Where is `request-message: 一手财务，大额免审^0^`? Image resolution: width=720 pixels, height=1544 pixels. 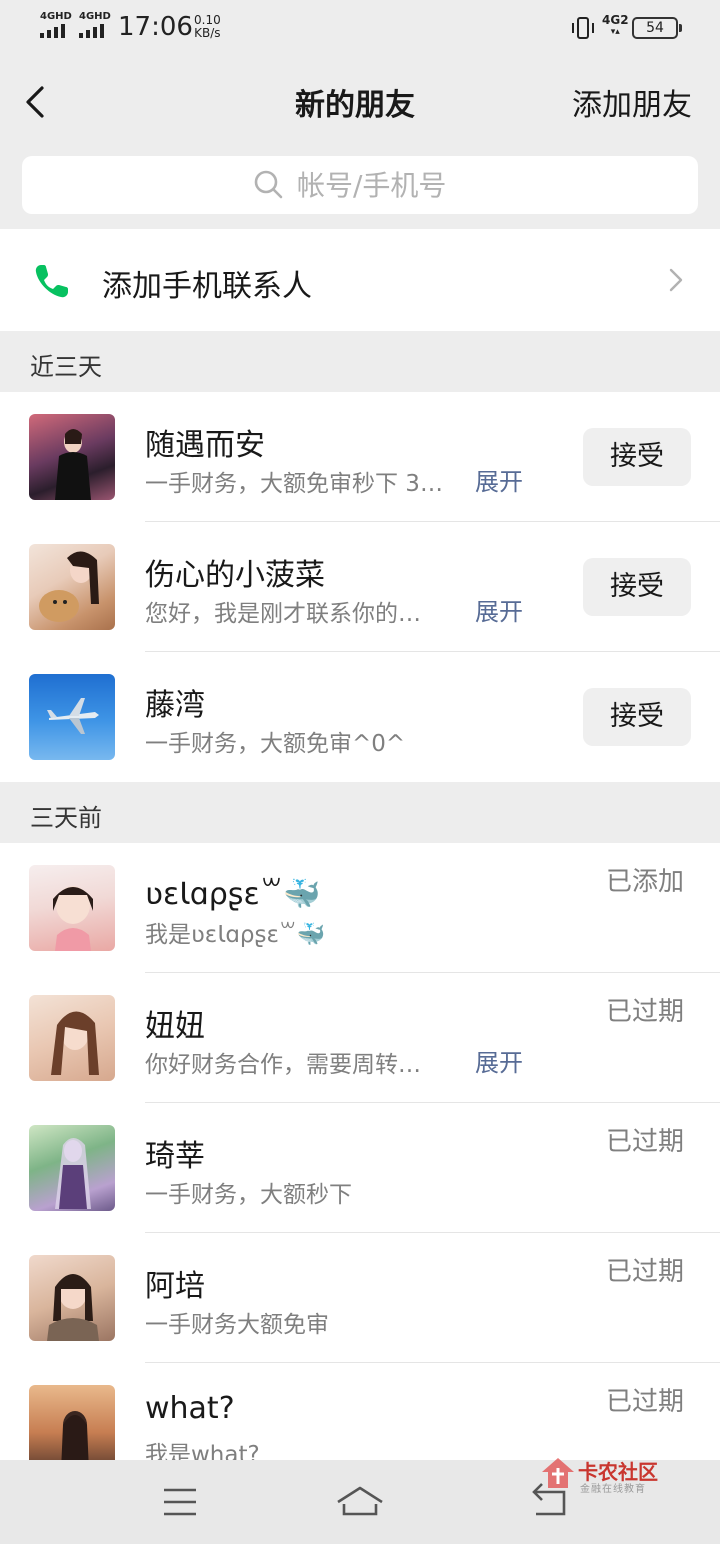
request-message: 一手财务，大额免审^0^ is located at coordinates (275, 744).